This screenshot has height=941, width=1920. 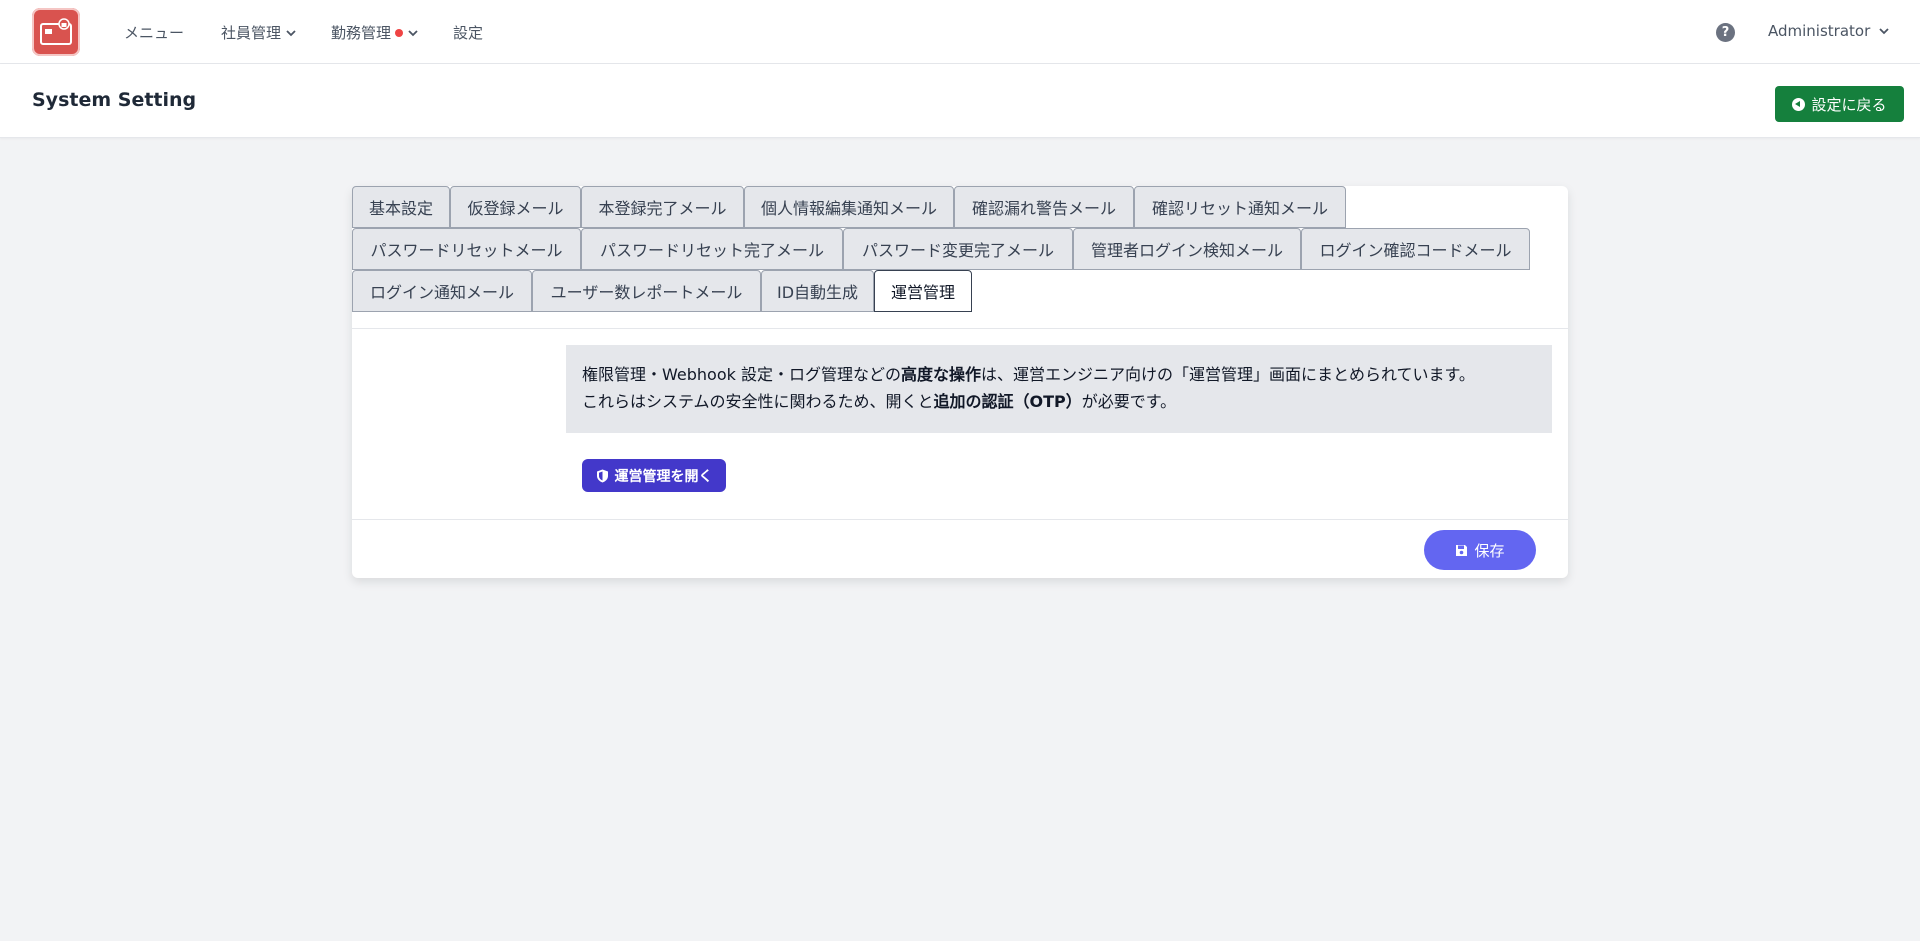 What do you see at coordinates (958, 249) in the screenshot?
I see `tab-password-change-complete-mail: パスワード変更完了メール` at bounding box center [958, 249].